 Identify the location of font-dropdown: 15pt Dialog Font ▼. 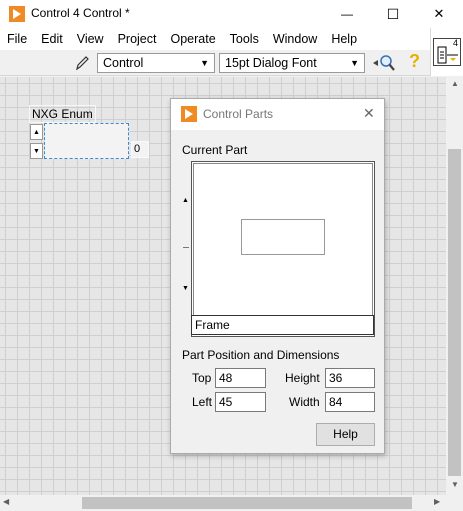
(292, 63).